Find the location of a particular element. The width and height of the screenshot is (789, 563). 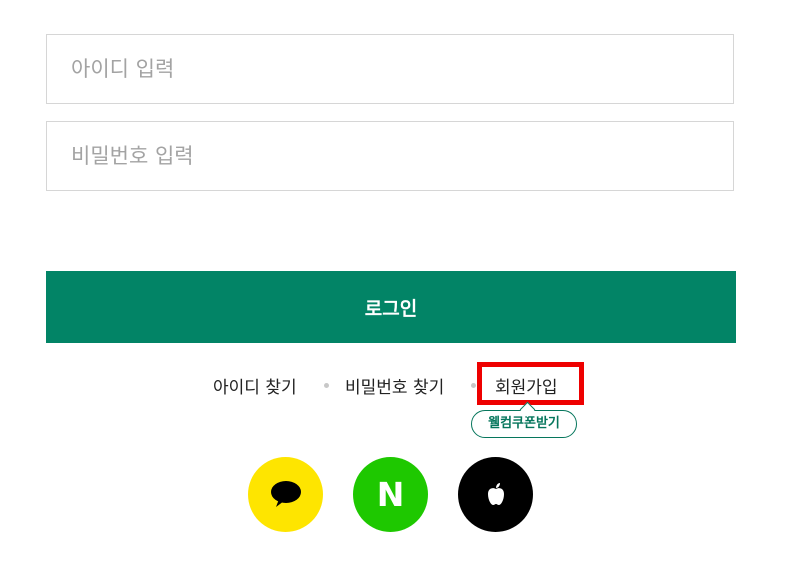

password-field-box is located at coordinates (390, 156).